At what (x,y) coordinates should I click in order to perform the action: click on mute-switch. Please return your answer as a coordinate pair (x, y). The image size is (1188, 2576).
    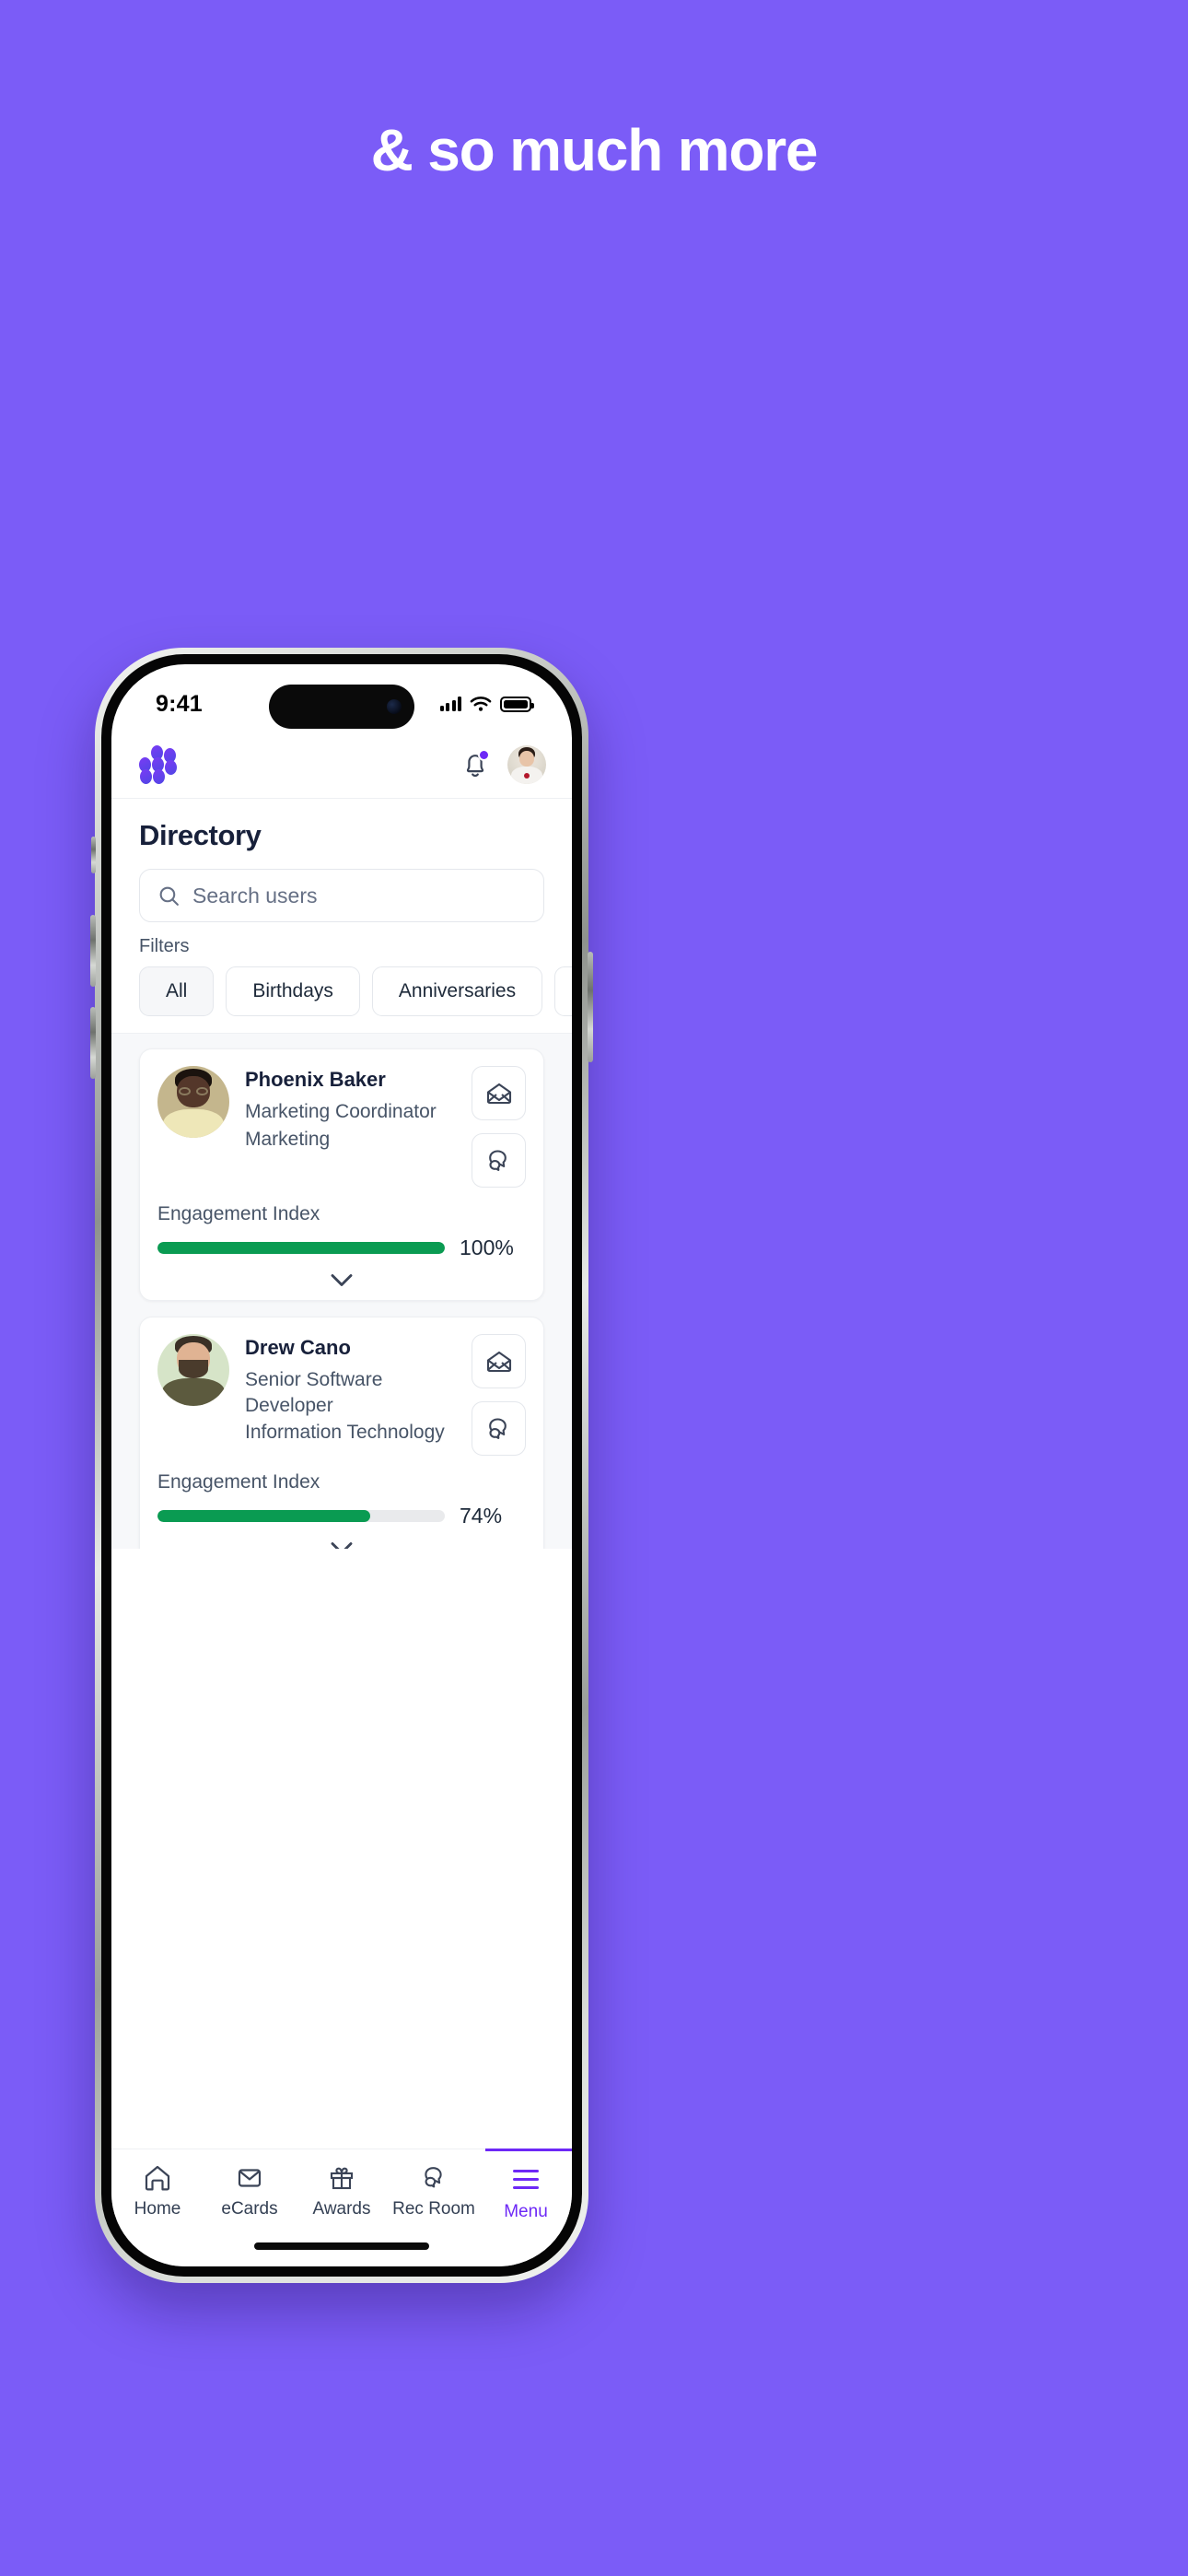
    Looking at the image, I should click on (93, 855).